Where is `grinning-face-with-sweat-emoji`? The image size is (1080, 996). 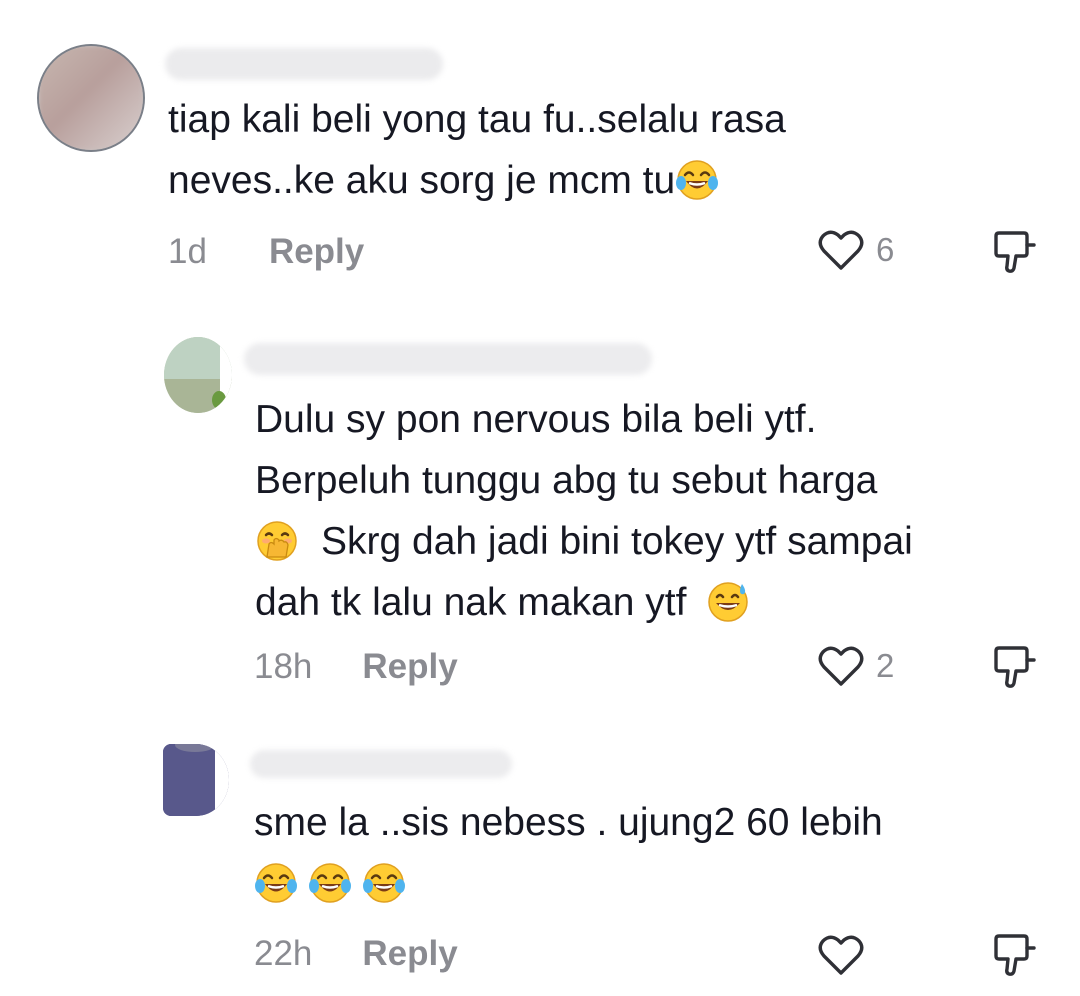
grinning-face-with-sweat-emoji is located at coordinates (728, 602).